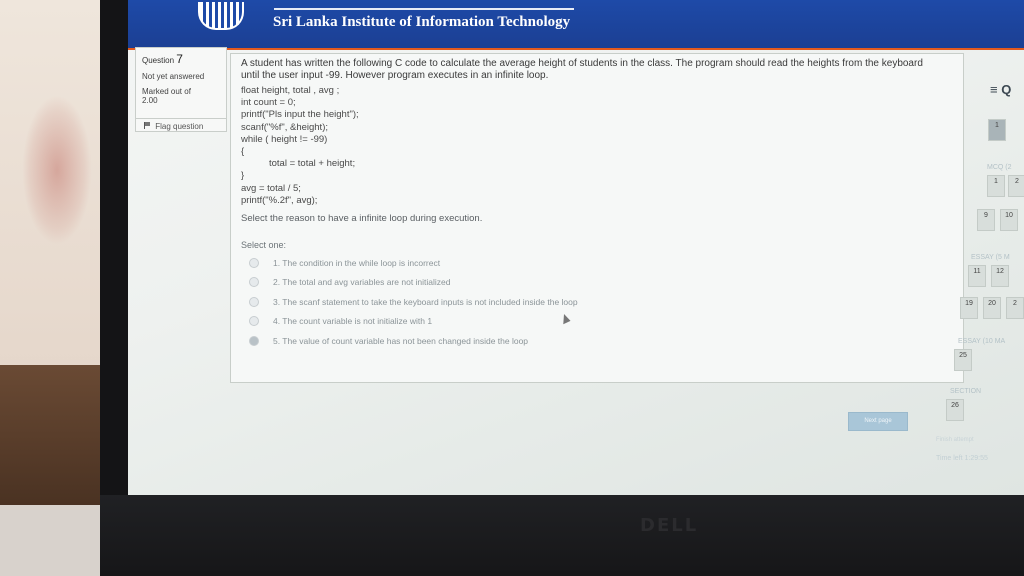 This screenshot has height=576, width=1024. Describe the element at coordinates (243, 152) in the screenshot. I see `code-line: {` at that location.